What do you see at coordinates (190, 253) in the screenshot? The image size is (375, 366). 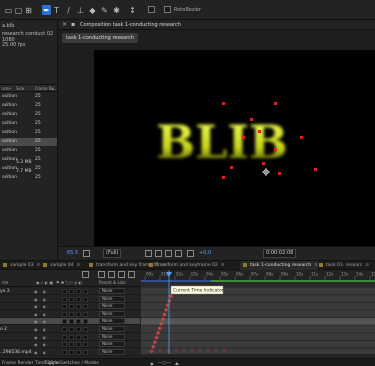 I see `reset-exposure-icon` at bounding box center [190, 253].